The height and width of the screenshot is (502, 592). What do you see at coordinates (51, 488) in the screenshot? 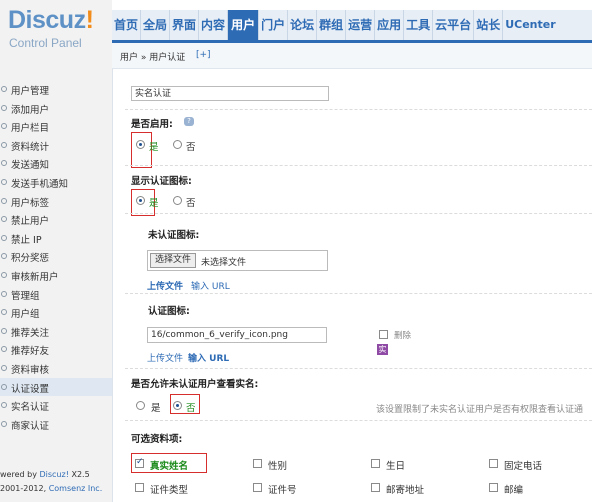
I see `footer-copyright: 2001-2012, Comsenz Inc.` at bounding box center [51, 488].